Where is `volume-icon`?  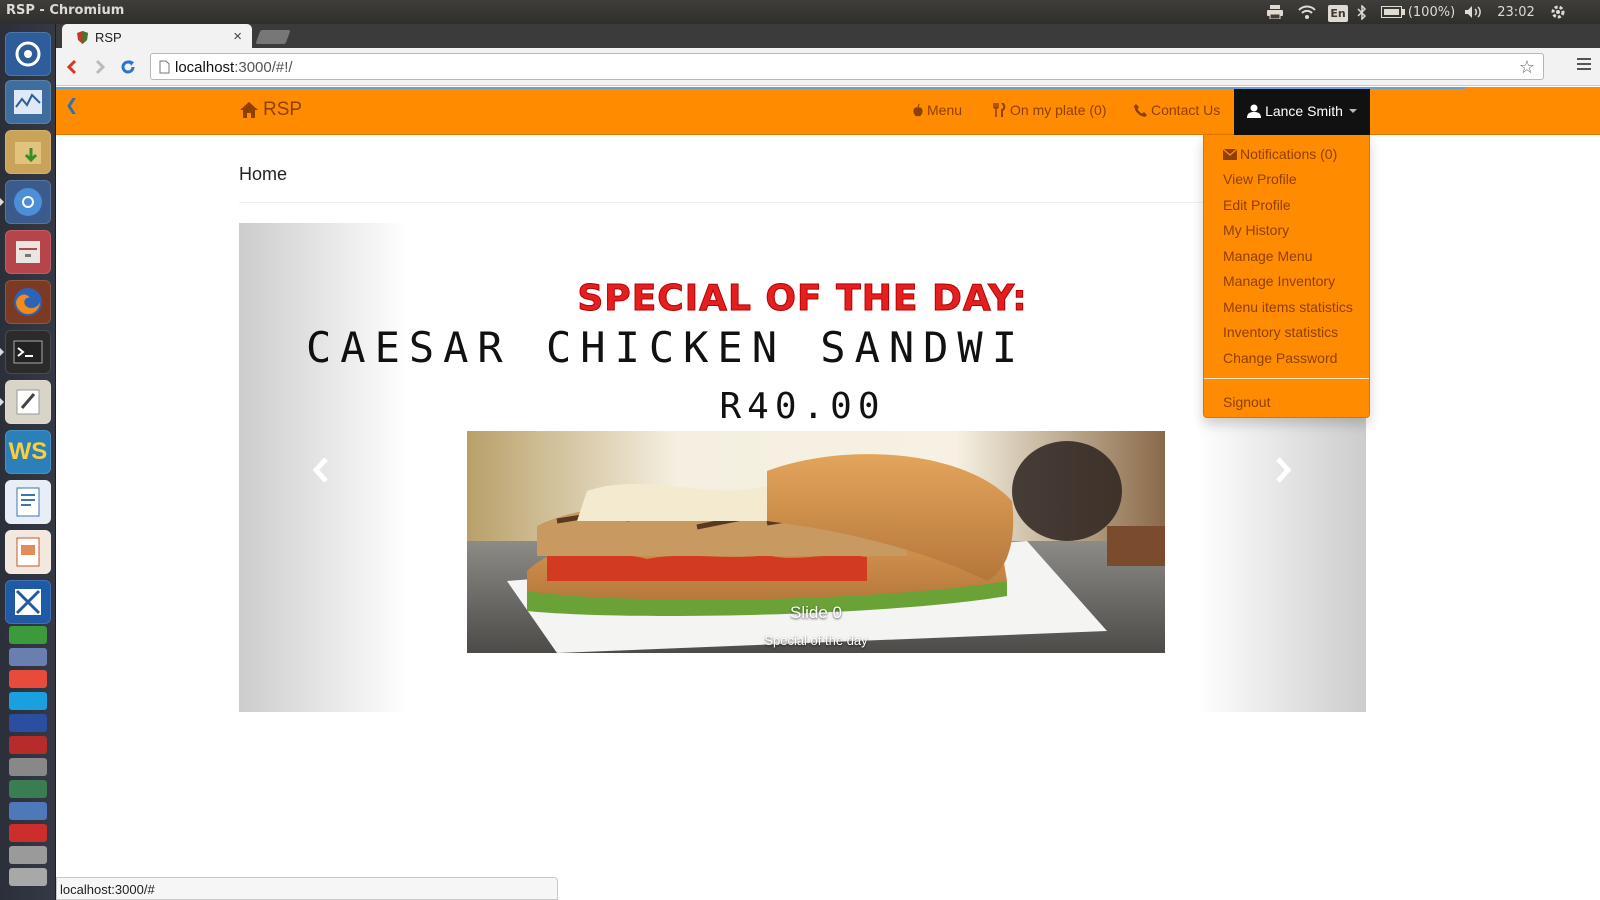
volume-icon is located at coordinates (1474, 12).